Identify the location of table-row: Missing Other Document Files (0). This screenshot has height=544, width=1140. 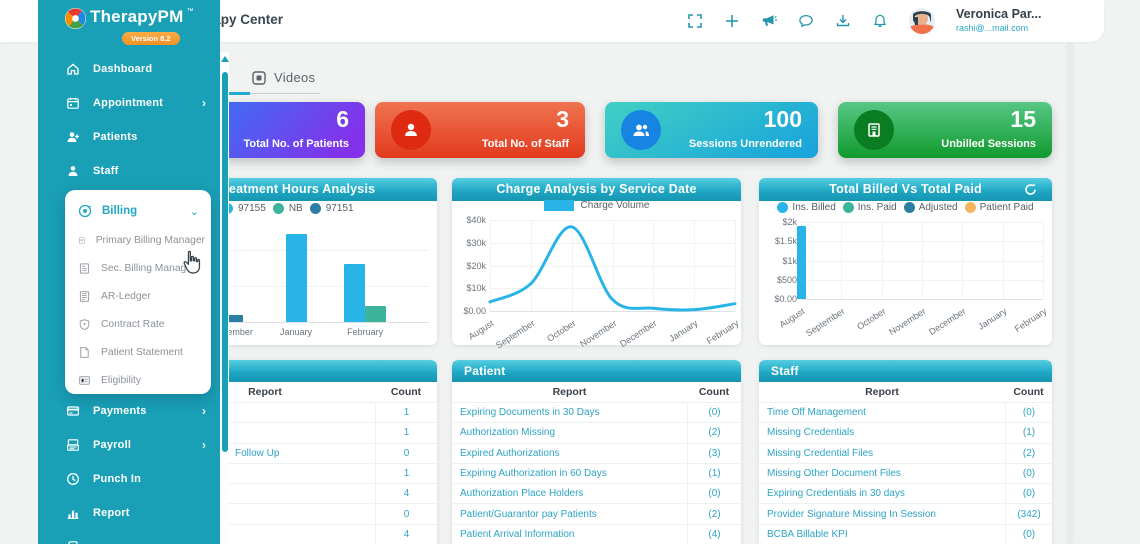
(905, 473).